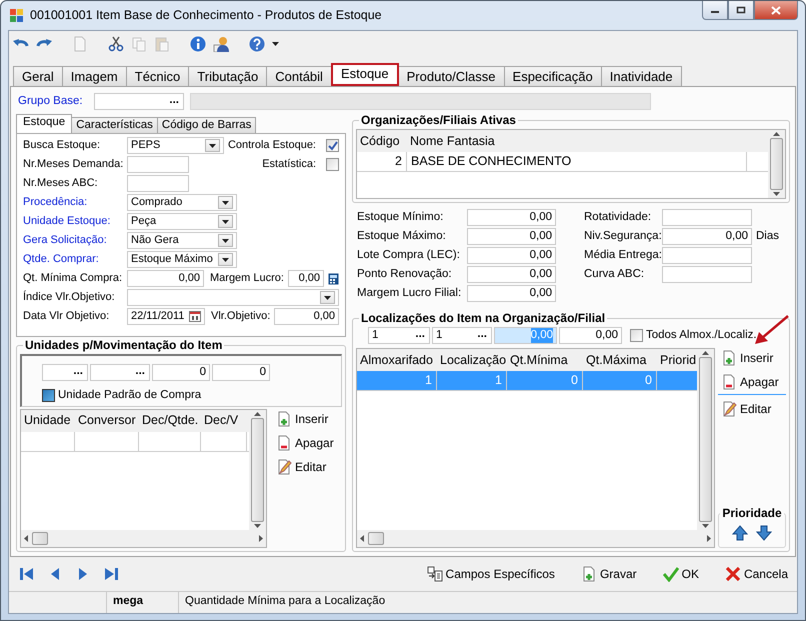 This screenshot has width=806, height=621. I want to click on select-field: Peça, so click(182, 221).